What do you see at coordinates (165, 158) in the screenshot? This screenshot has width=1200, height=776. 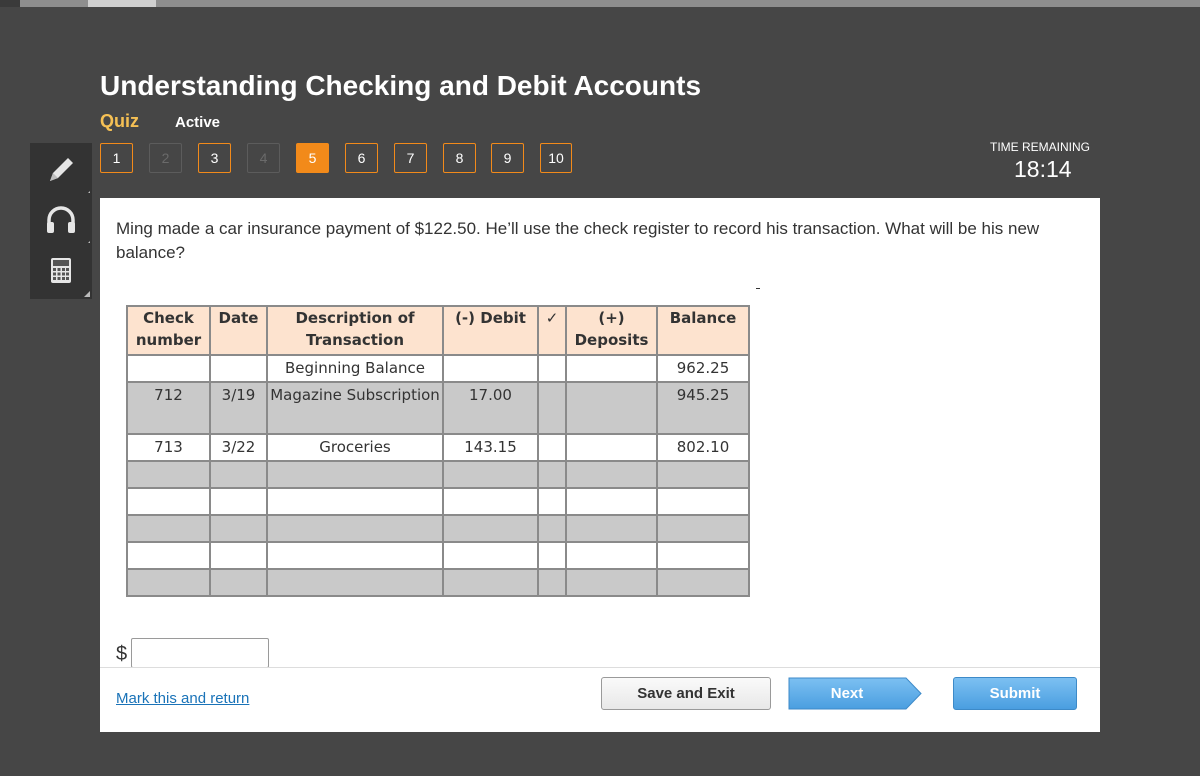 I see `question-nav-2: 2` at bounding box center [165, 158].